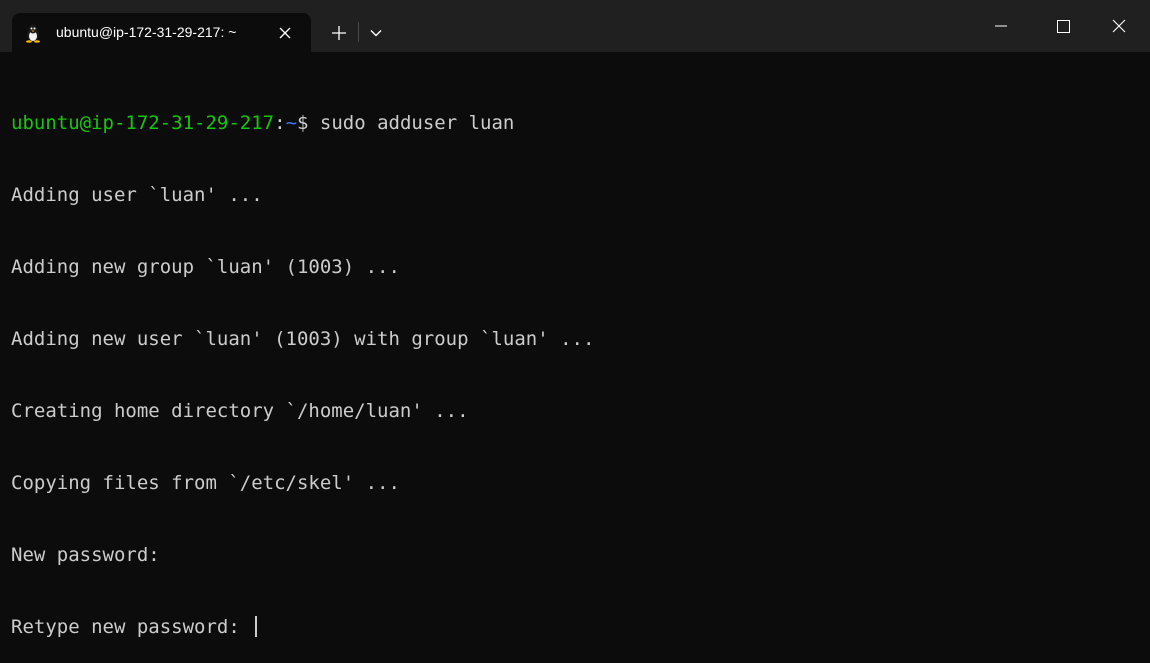  Describe the element at coordinates (256, 626) in the screenshot. I see `text-cursor` at that location.